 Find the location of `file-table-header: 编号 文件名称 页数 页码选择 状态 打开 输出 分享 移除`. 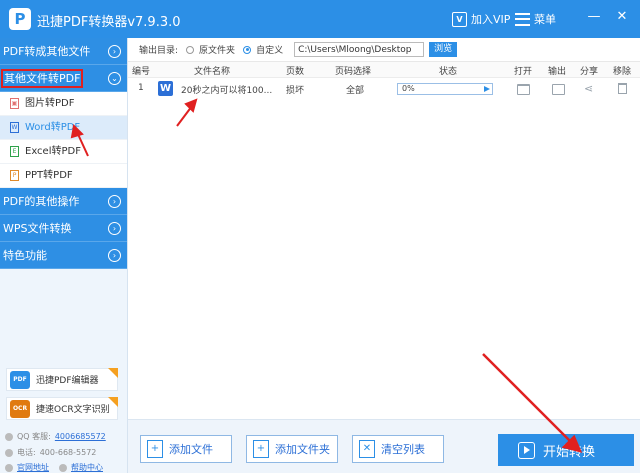

file-table-header: 编号 文件名称 页数 页码选择 状态 打开 输出 分享 移除 is located at coordinates (384, 70).